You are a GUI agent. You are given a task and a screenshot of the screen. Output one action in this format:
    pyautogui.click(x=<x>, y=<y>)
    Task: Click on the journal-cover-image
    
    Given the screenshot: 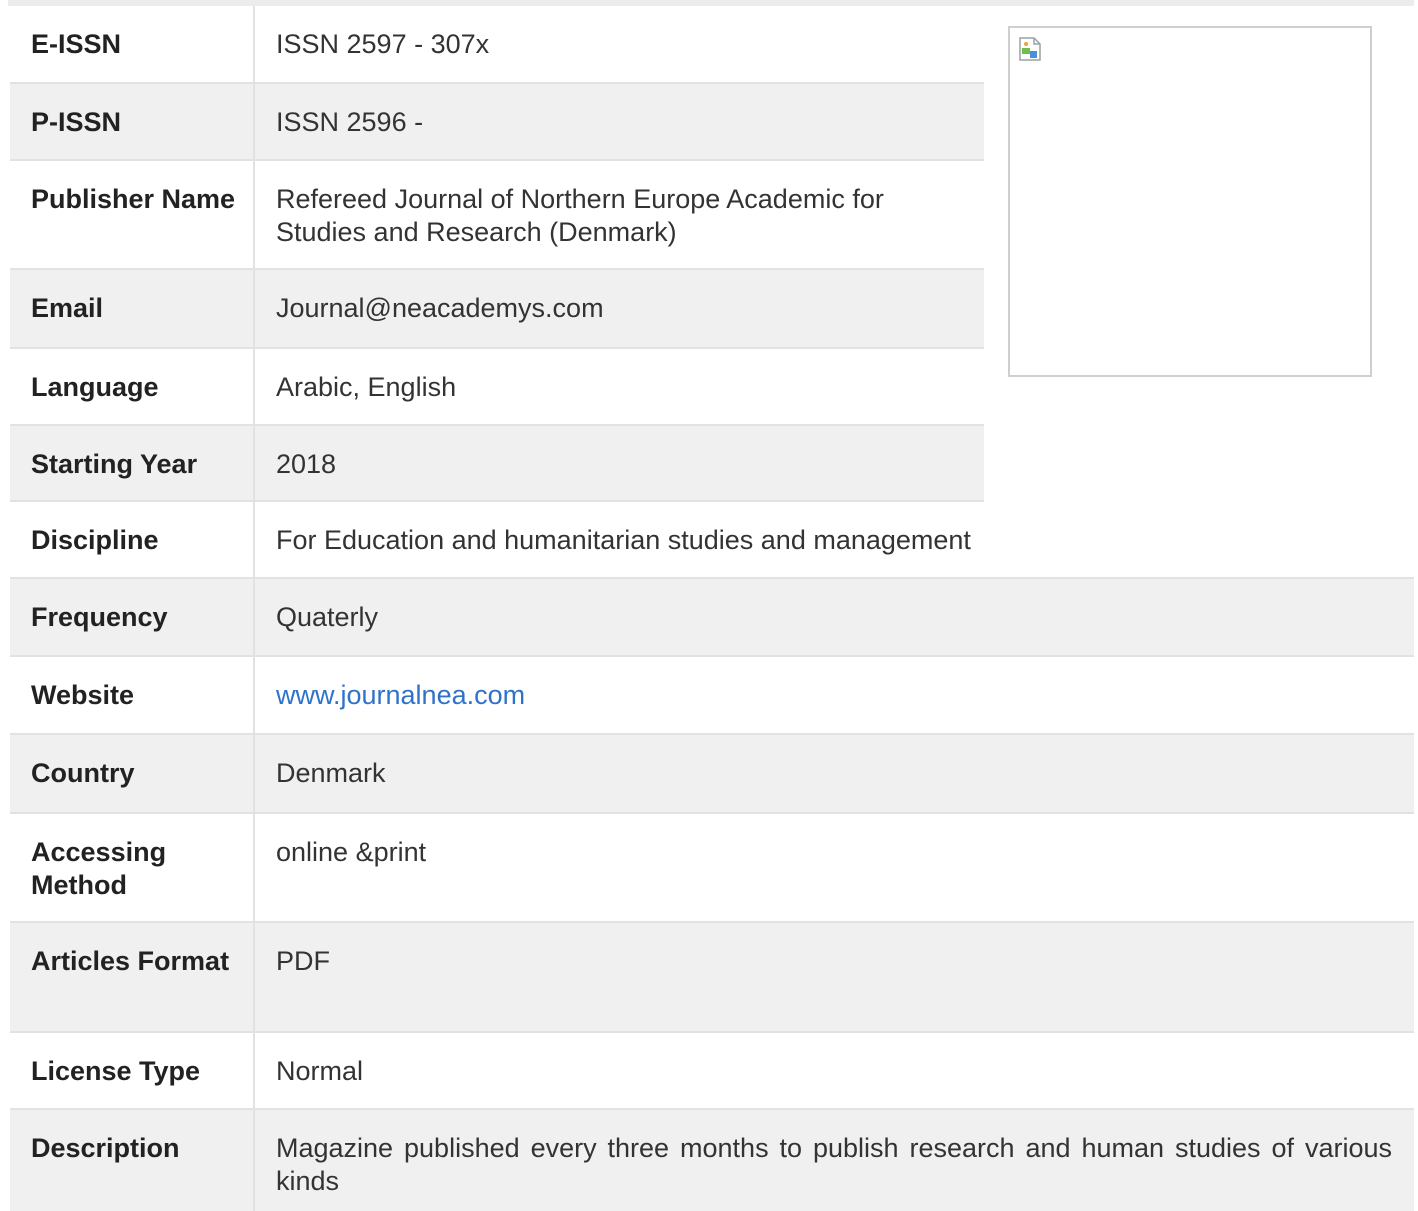 What is the action you would take?
    pyautogui.click(x=1190, y=201)
    